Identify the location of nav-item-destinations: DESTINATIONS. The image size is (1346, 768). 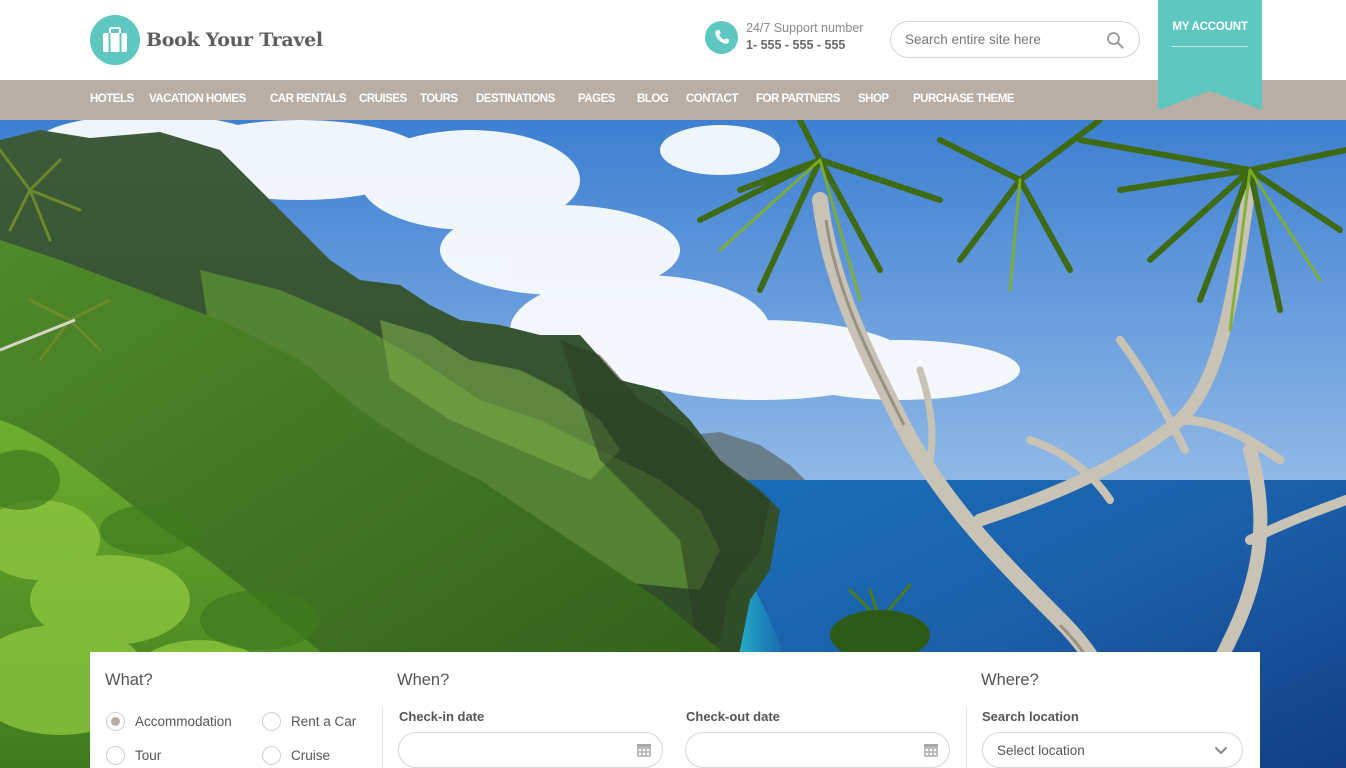
(515, 99).